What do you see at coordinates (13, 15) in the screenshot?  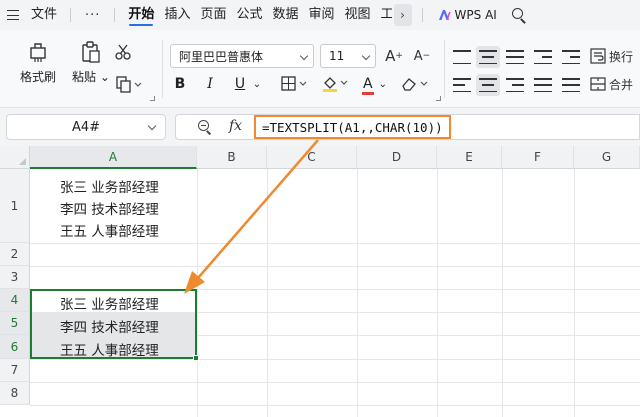 I see `hamburger-menu-icon` at bounding box center [13, 15].